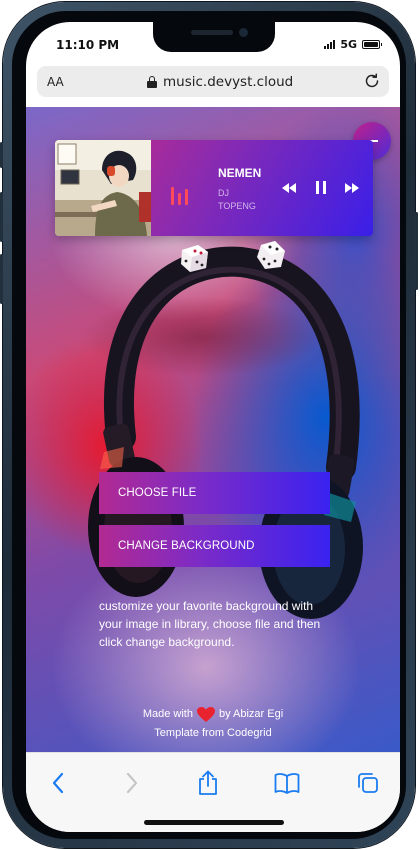  I want to click on volume-down-button, so click(1, 279).